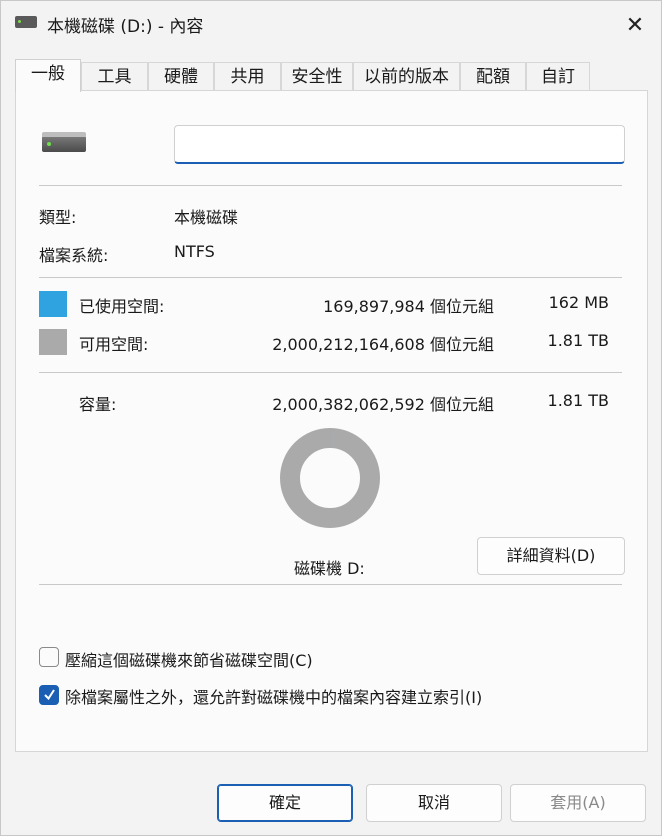  I want to click on used-space-label: 已使用空間:, so click(122, 306).